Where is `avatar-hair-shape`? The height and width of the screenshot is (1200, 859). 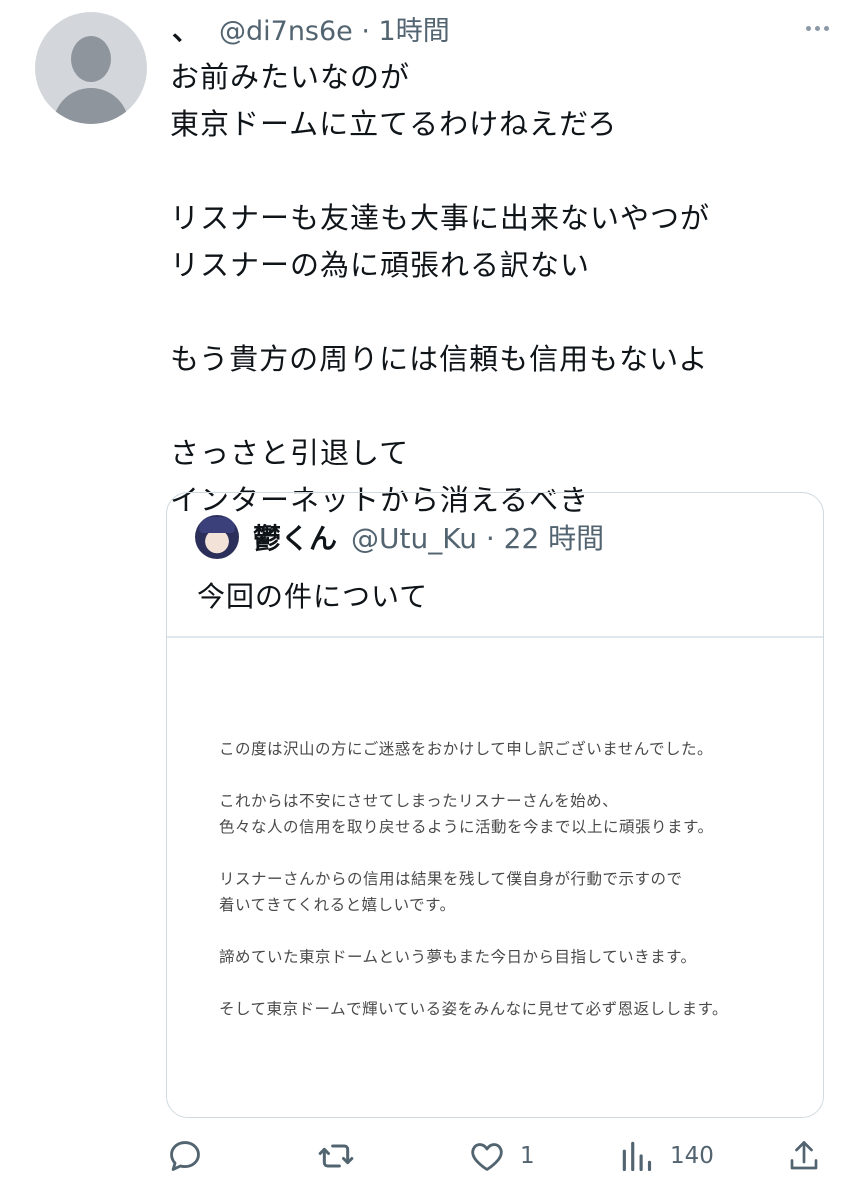 avatar-hair-shape is located at coordinates (217, 525).